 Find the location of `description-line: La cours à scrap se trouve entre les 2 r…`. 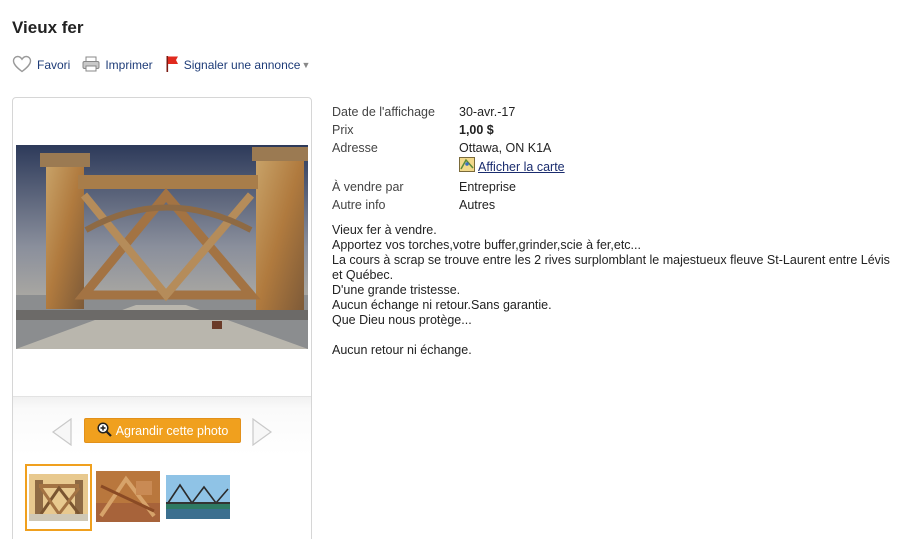

description-line: La cours à scrap se trouve entre les 2 r… is located at coordinates (611, 267).